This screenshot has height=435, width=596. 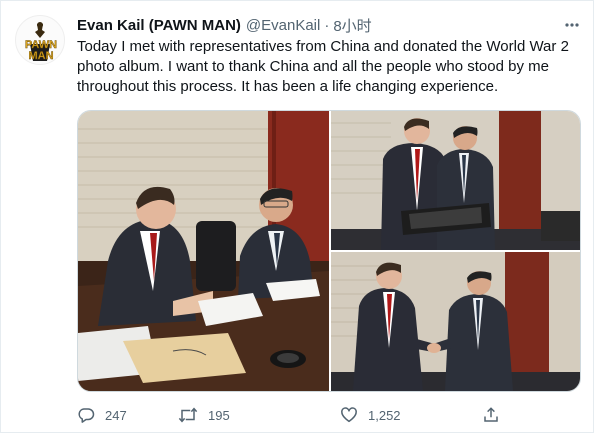 I want to click on handshake-image, so click(x=455, y=321).